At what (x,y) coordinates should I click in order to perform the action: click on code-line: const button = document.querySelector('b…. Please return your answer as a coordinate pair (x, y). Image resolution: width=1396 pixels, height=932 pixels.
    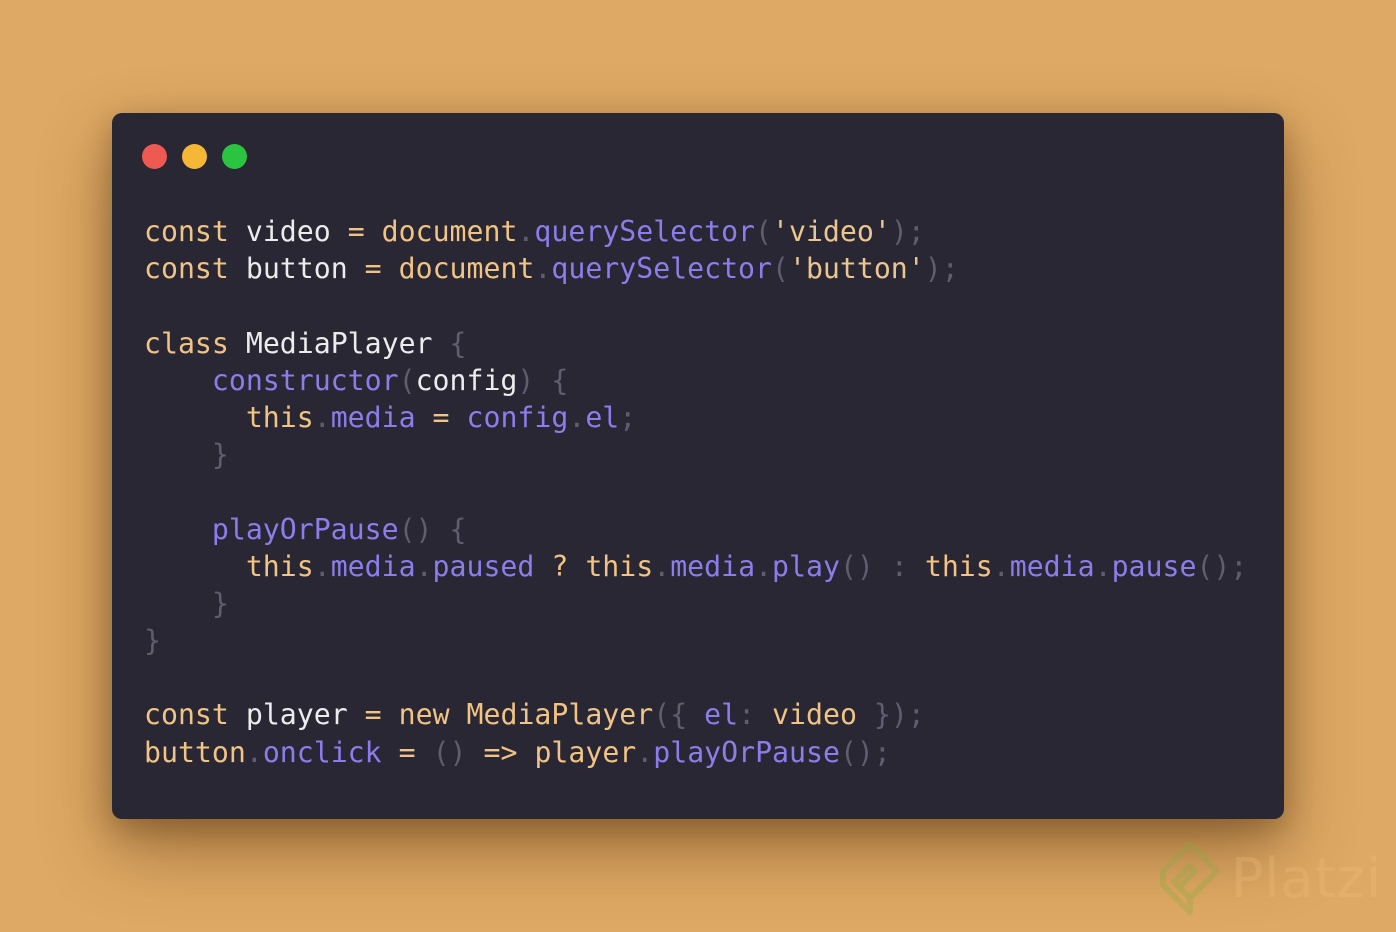
    Looking at the image, I should click on (695, 268).